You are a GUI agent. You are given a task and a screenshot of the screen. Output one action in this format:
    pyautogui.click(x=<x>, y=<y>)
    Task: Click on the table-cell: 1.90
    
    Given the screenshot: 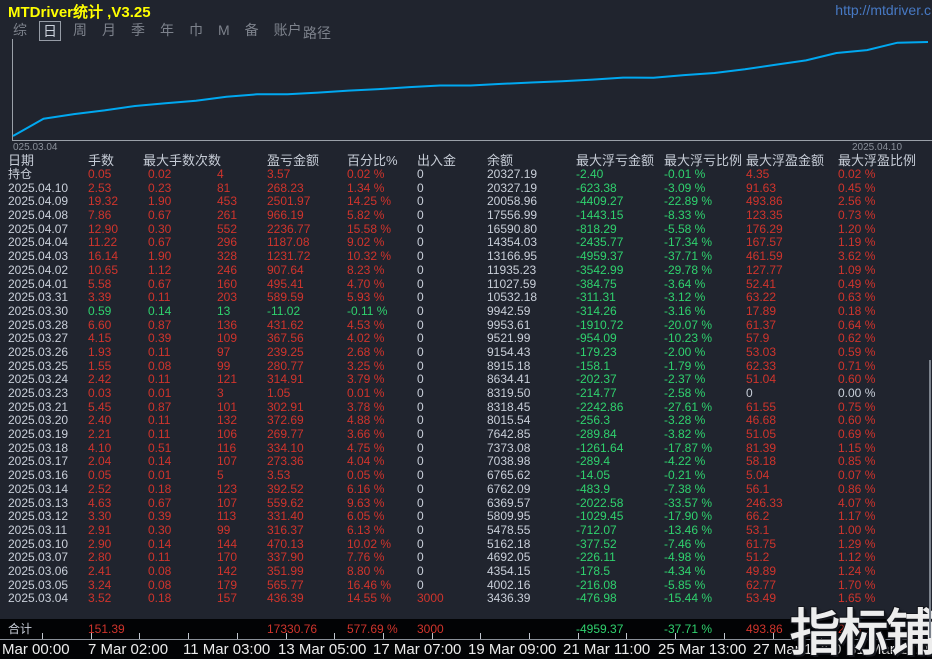 What is the action you would take?
    pyautogui.click(x=160, y=201)
    